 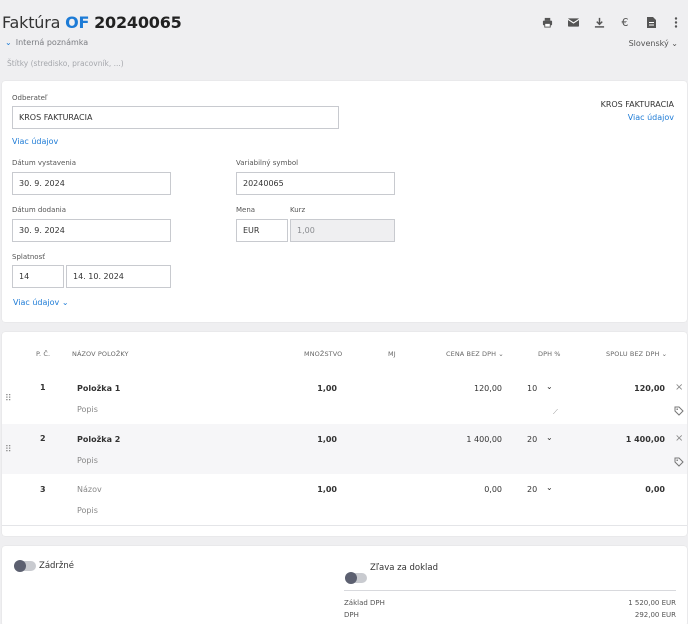 I want to click on issue-date-label: Dátum vystavenia, so click(x=44, y=163).